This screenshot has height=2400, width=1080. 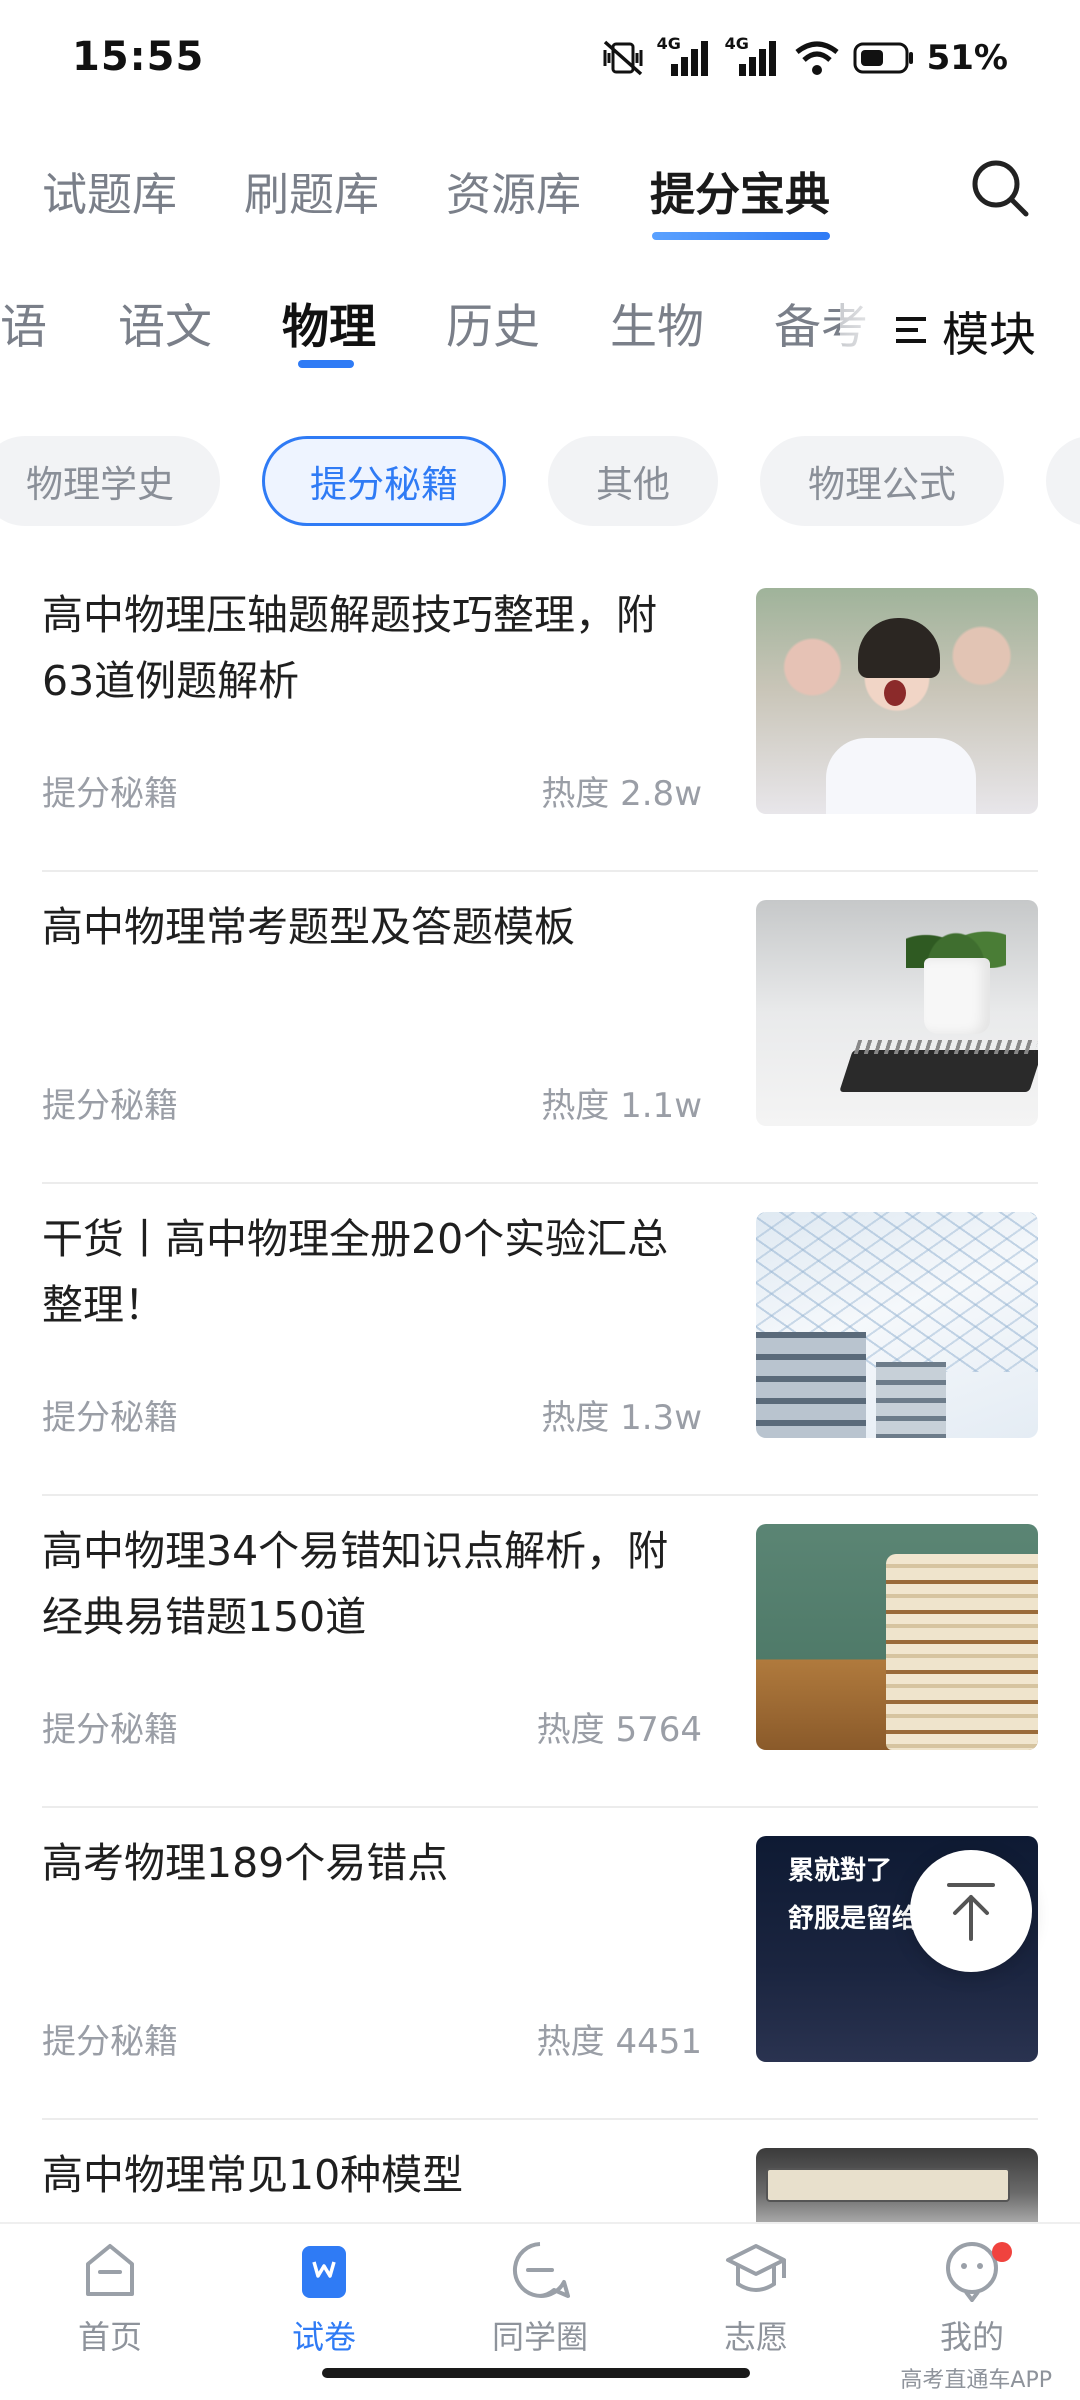 I want to click on article-heat: 热度 1.3w, so click(x=621, y=1418).